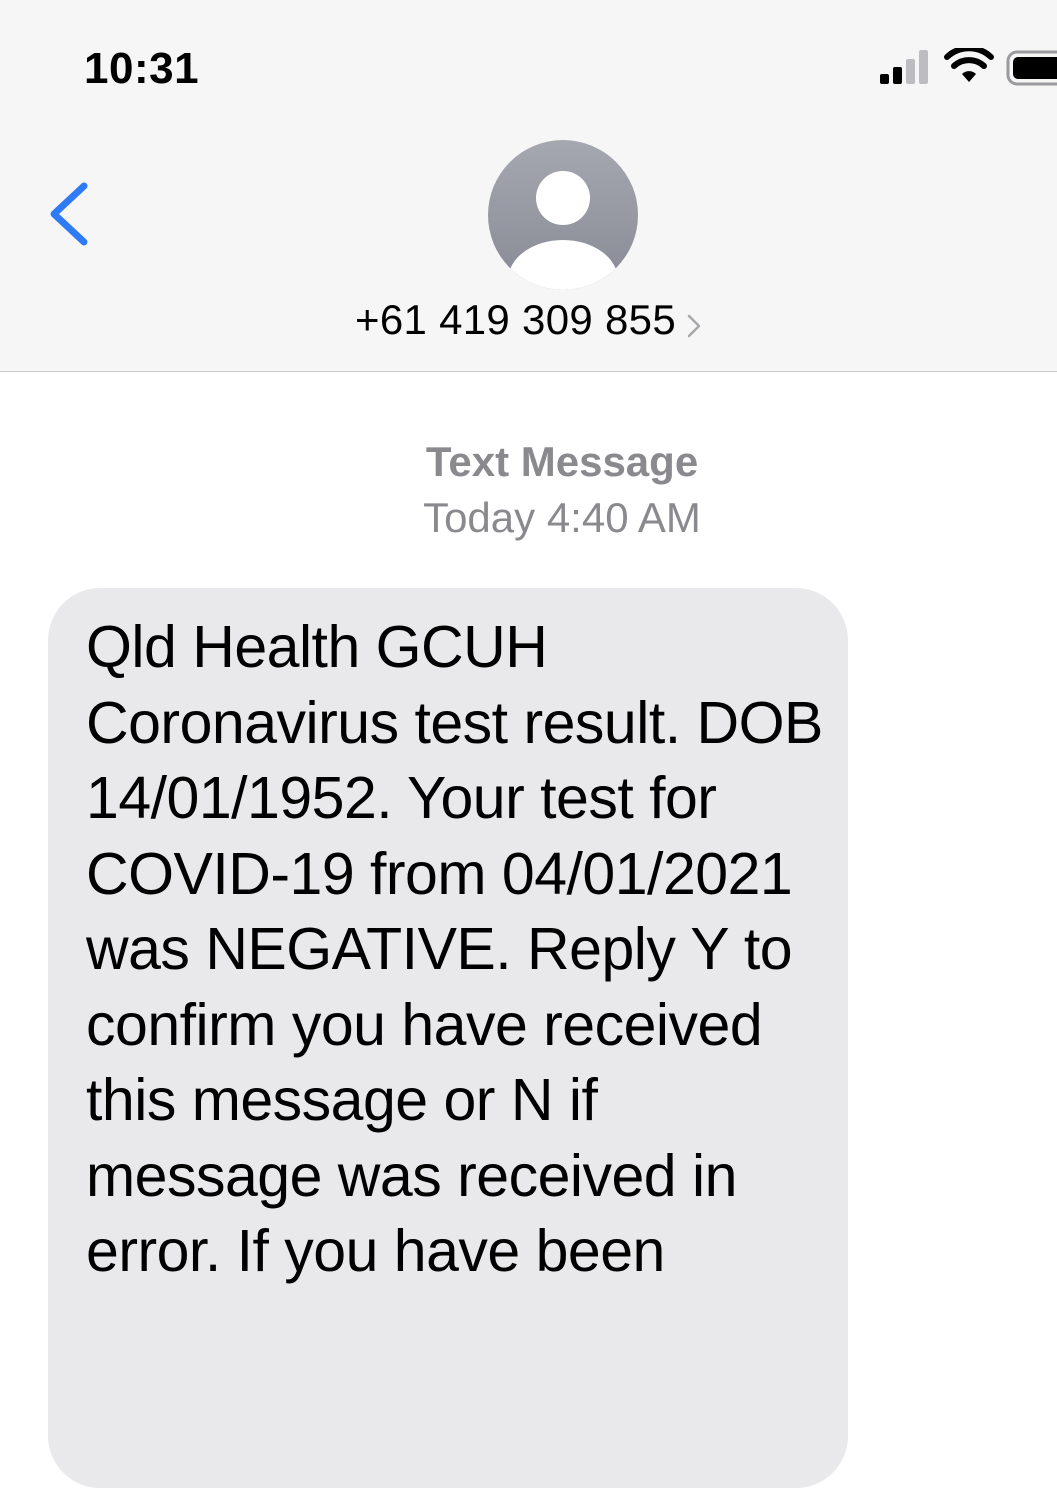  What do you see at coordinates (1031, 68) in the screenshot?
I see `battery-icon` at bounding box center [1031, 68].